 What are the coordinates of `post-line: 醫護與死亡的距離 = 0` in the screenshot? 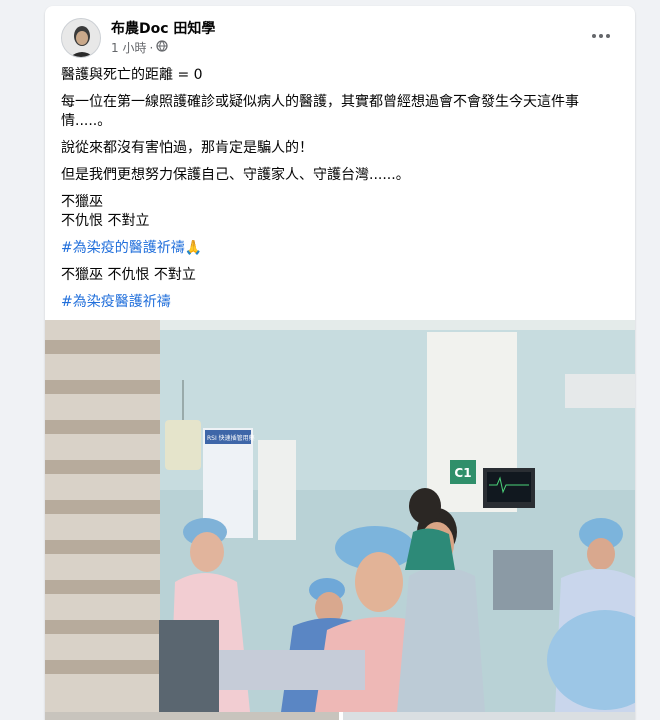 It's located at (132, 75).